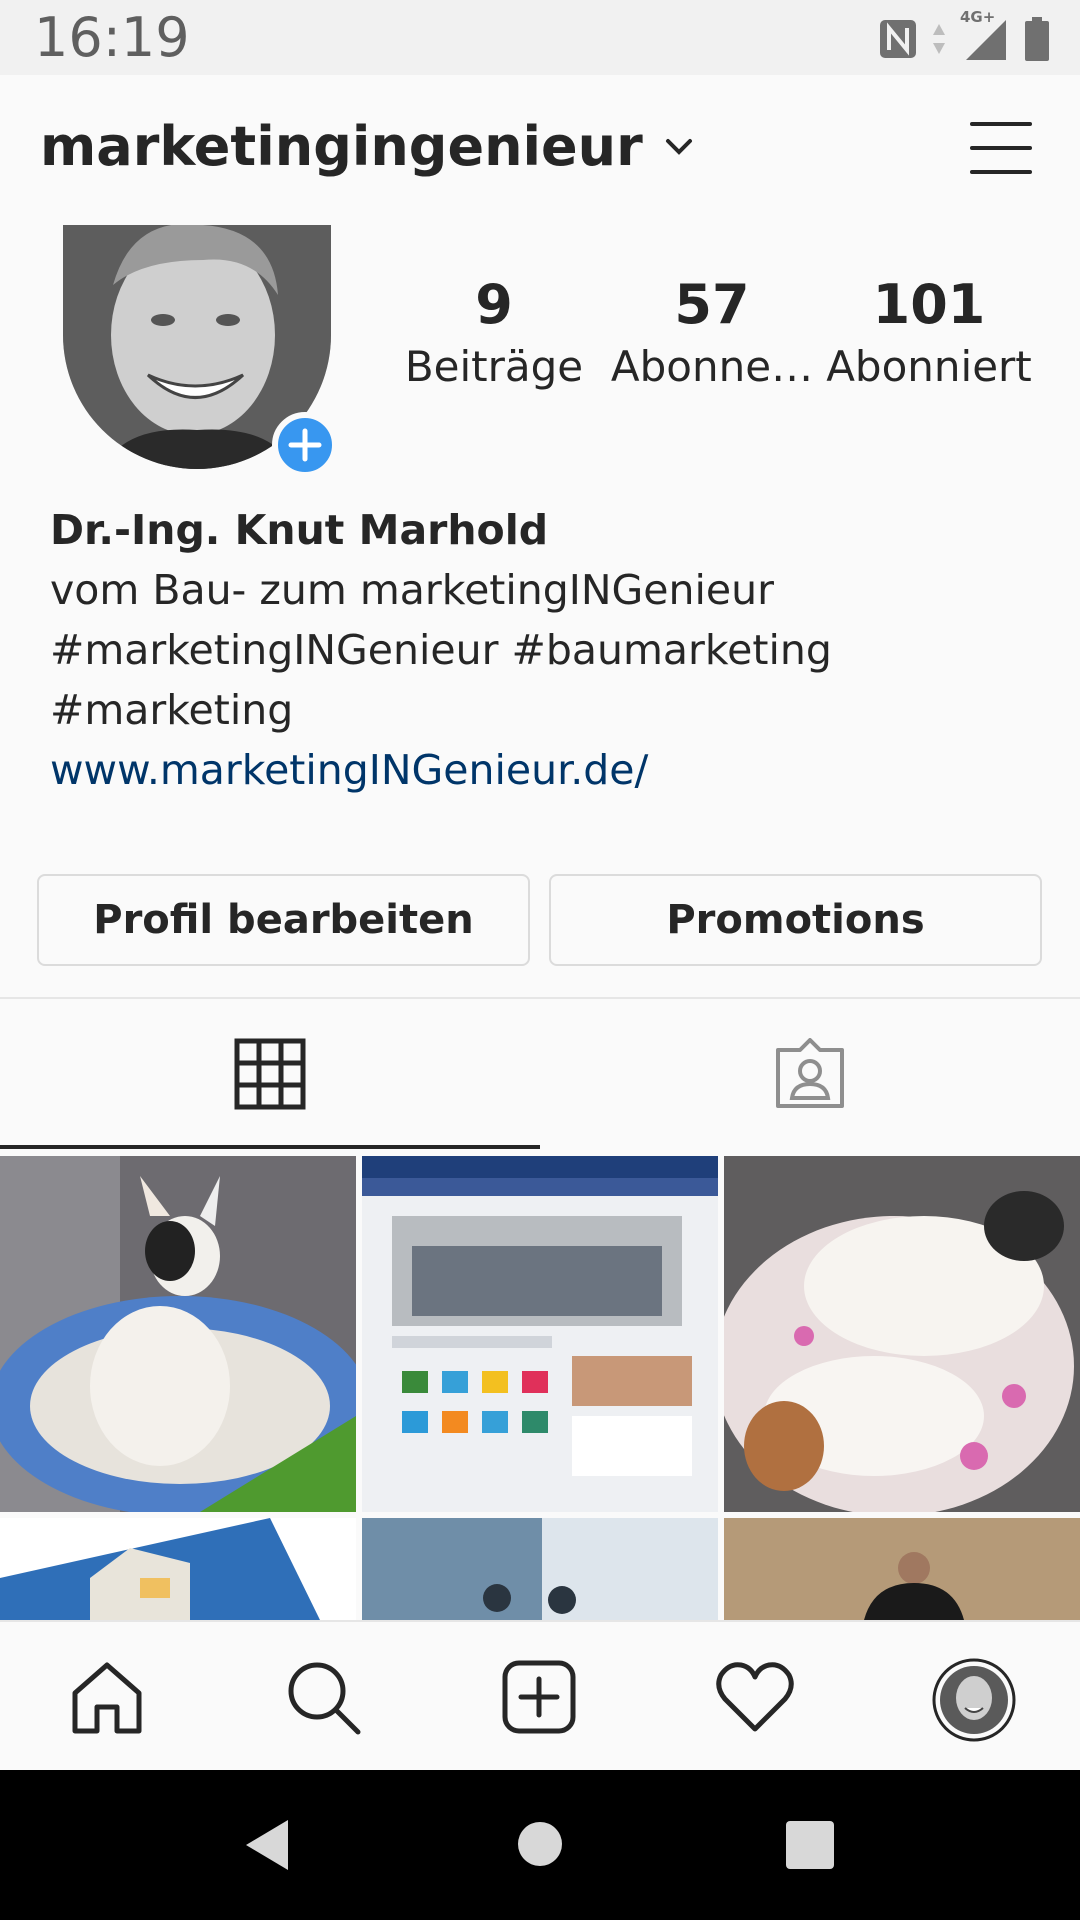  Describe the element at coordinates (902, 1334) in the screenshot. I see `post-thumbnail-sleeping-dogs` at that location.